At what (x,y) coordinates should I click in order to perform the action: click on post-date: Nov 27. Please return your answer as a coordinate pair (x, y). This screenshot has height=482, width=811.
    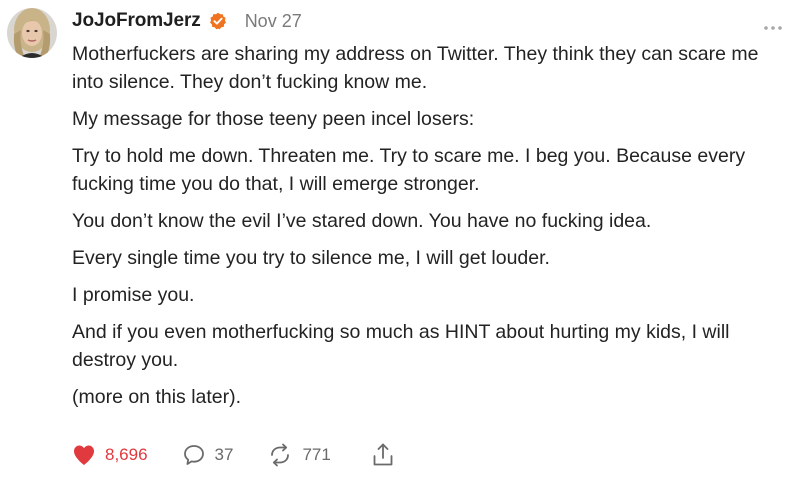
    Looking at the image, I should click on (273, 21).